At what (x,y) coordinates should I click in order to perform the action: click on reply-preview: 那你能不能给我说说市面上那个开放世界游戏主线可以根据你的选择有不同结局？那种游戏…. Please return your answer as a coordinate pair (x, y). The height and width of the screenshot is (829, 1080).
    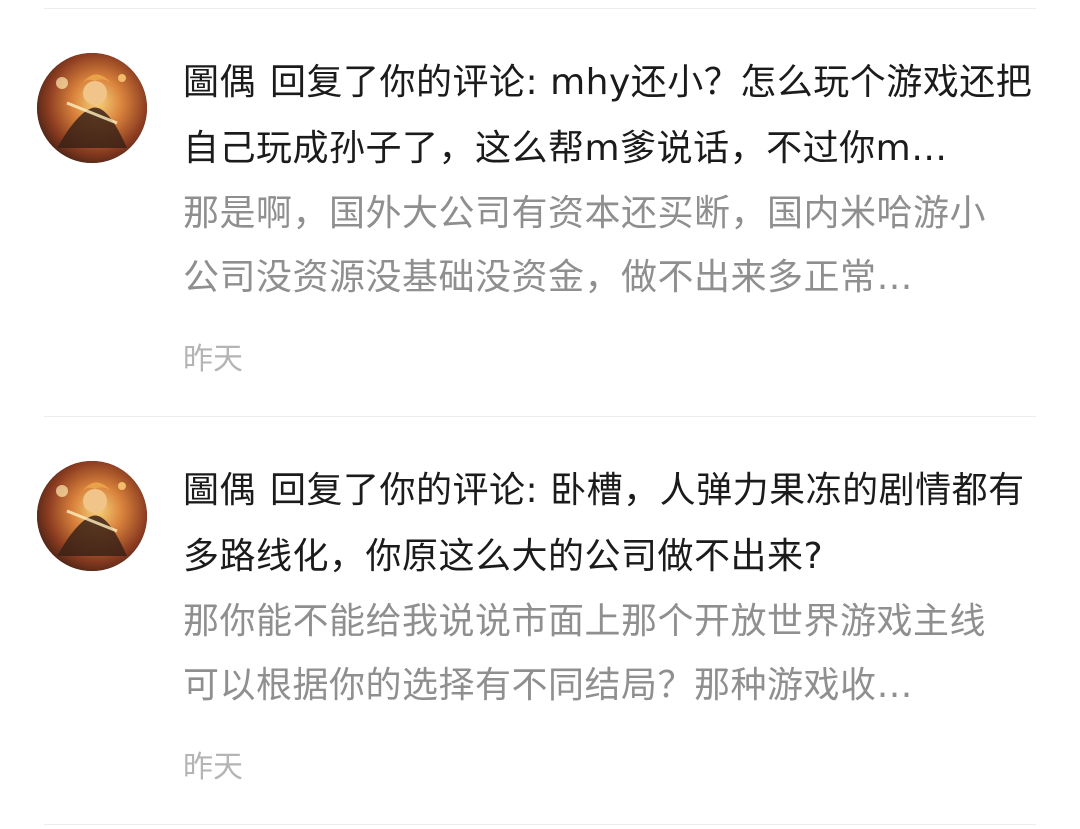
    Looking at the image, I should click on (593, 654).